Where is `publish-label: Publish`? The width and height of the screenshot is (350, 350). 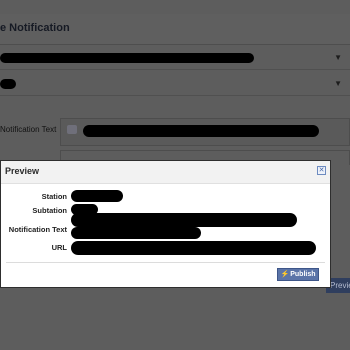 publish-label: Publish is located at coordinates (303, 274).